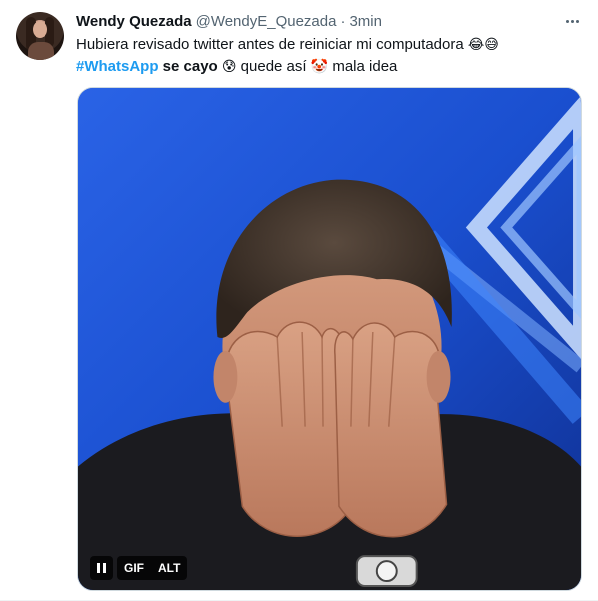 This screenshot has height=601, width=598. Describe the element at coordinates (169, 568) in the screenshot. I see `alt-button: ALT` at that location.